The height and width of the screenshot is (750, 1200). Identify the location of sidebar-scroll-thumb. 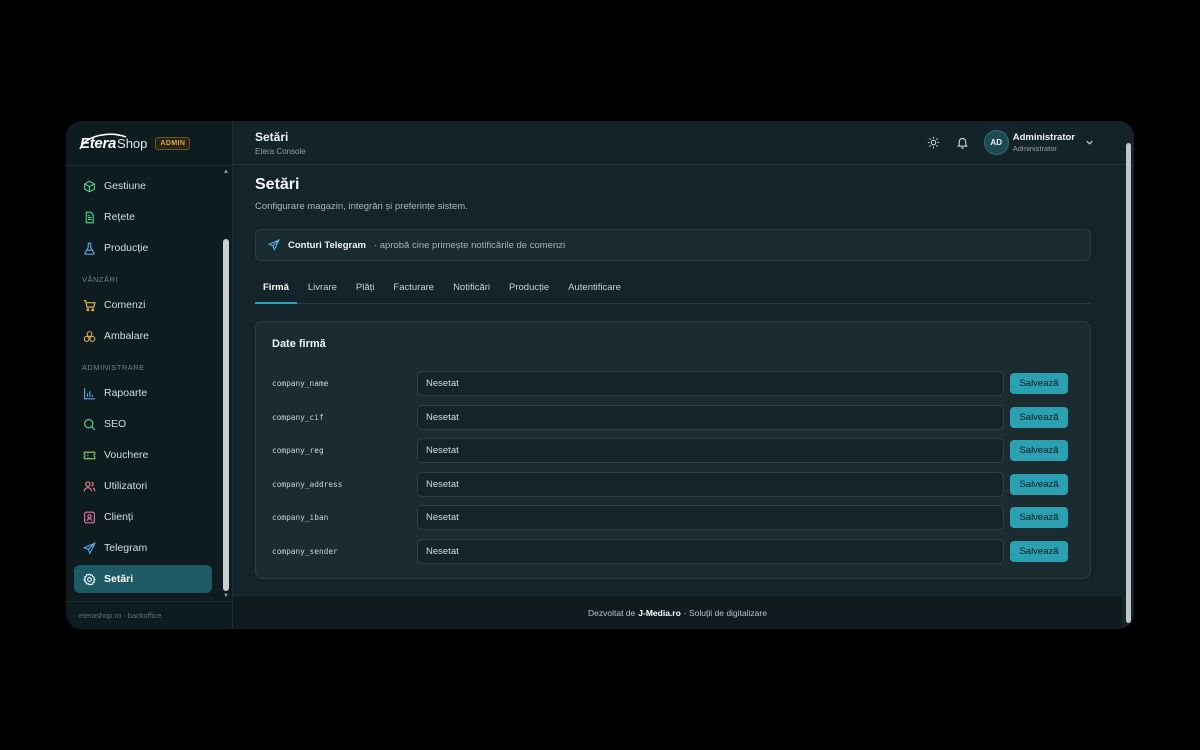
(226, 415).